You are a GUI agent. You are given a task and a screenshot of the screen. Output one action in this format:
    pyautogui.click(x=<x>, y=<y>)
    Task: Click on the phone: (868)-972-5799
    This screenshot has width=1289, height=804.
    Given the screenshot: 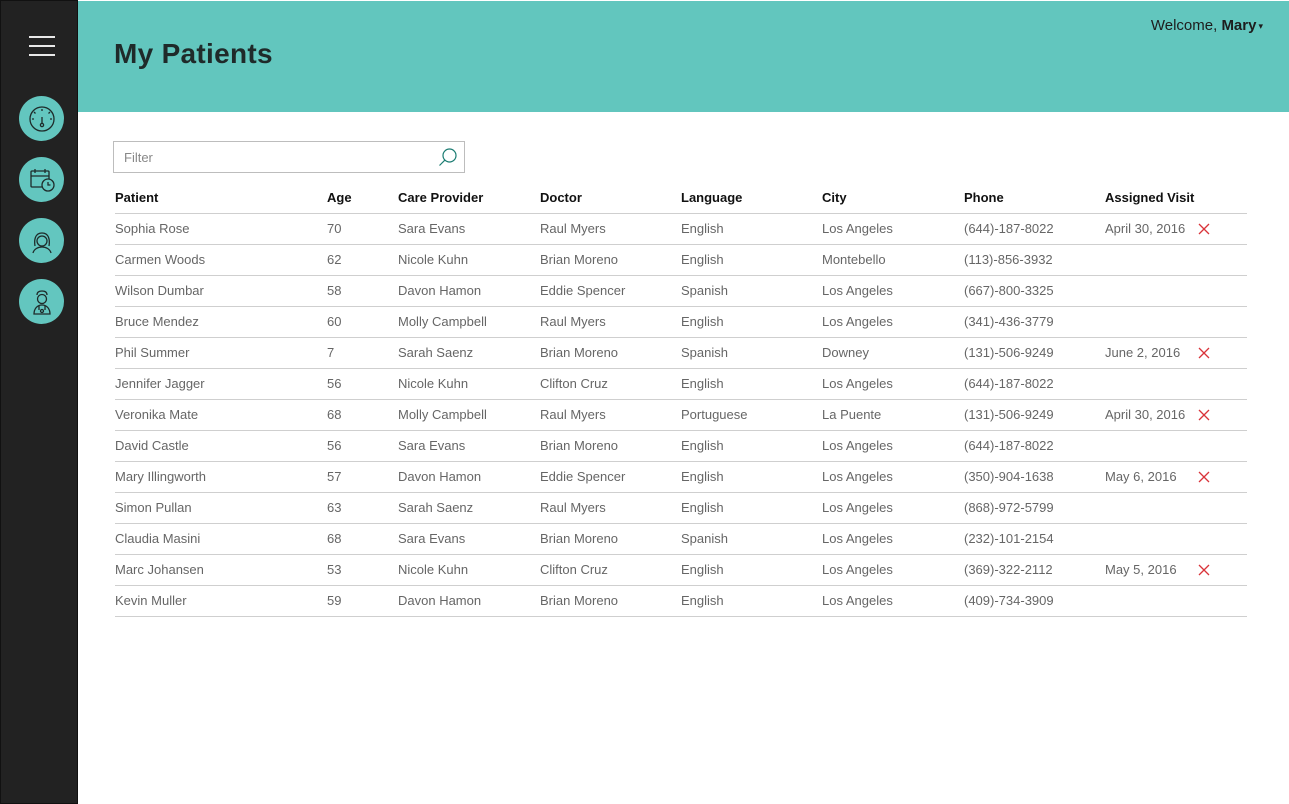 What is the action you would take?
    pyautogui.click(x=1034, y=508)
    